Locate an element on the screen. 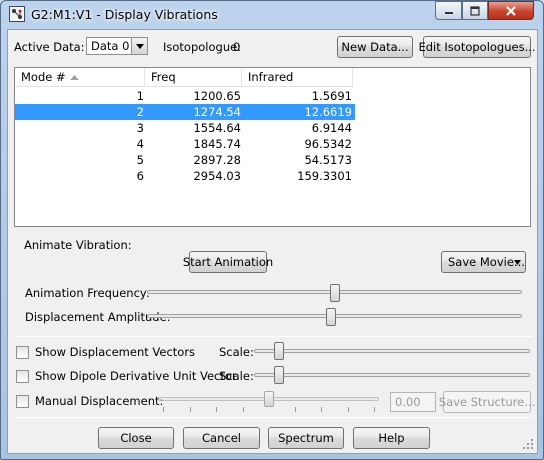 The image size is (544, 460). close-icon is located at coordinates (511, 10).